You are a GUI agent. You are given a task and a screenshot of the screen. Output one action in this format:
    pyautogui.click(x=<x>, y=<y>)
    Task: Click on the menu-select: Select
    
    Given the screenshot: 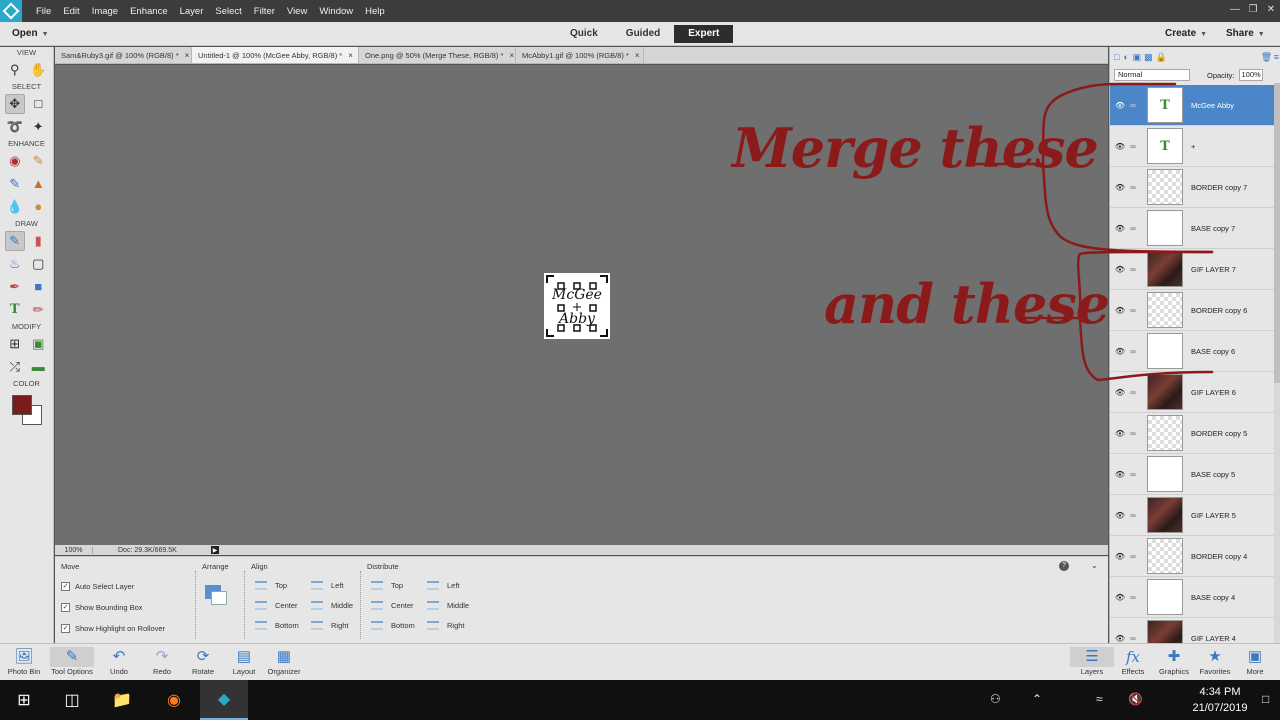 What is the action you would take?
    pyautogui.click(x=228, y=11)
    